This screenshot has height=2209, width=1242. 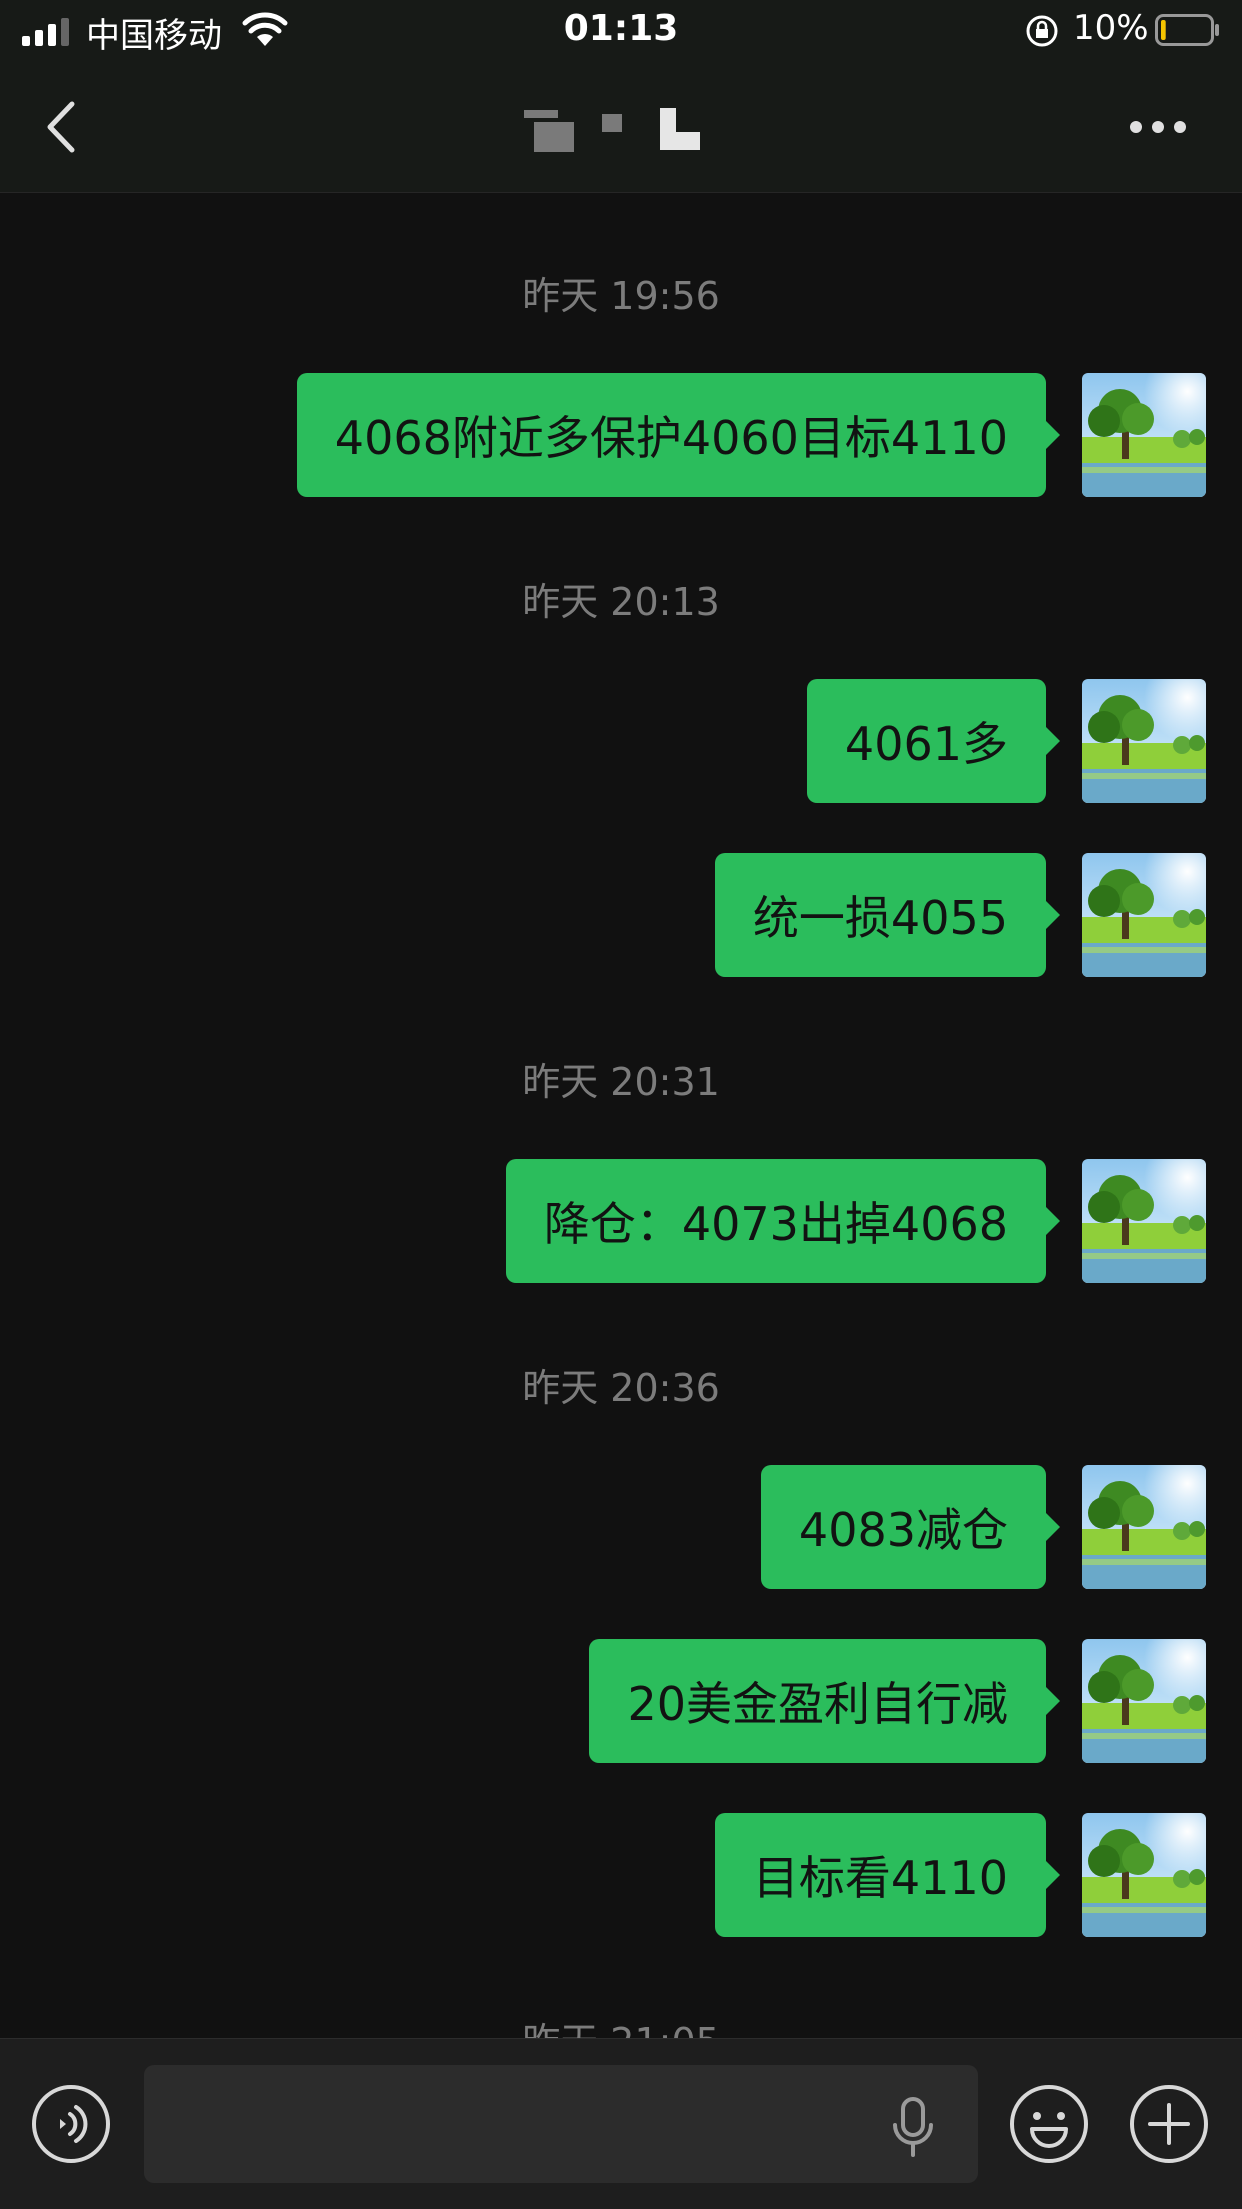 I want to click on chevron-left-icon, so click(x=65, y=127).